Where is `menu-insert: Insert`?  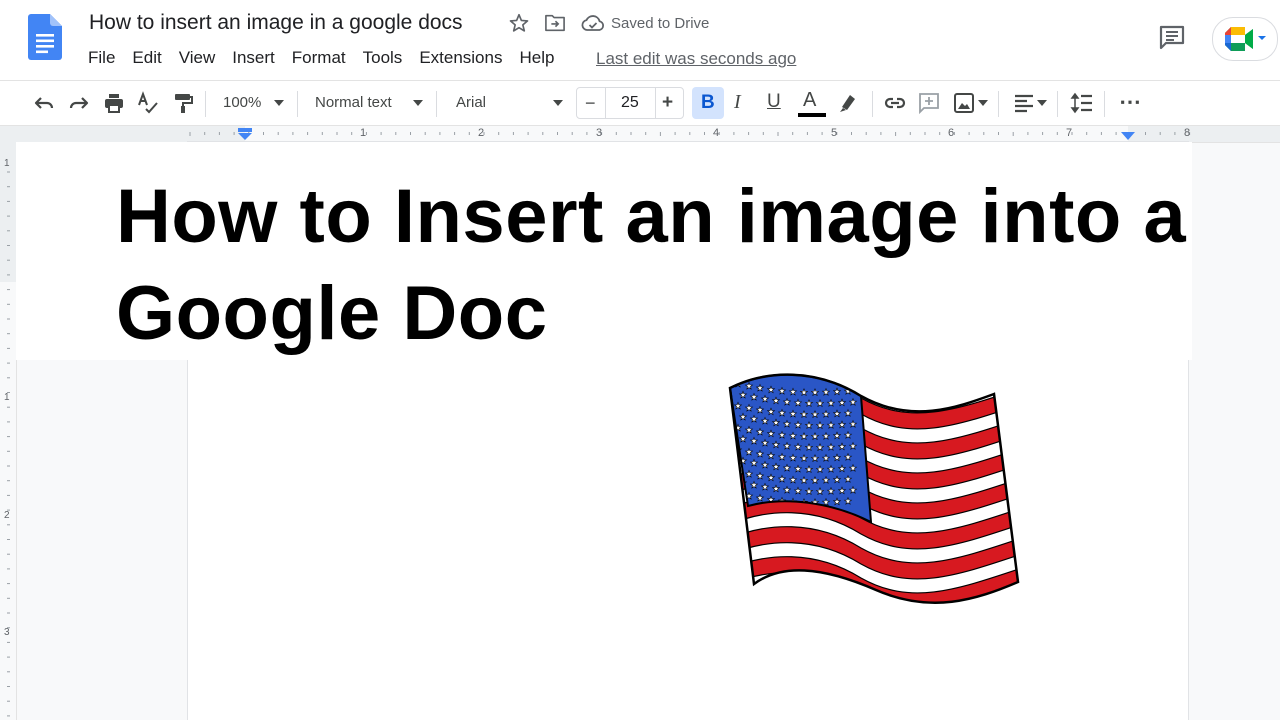 menu-insert: Insert is located at coordinates (253, 59).